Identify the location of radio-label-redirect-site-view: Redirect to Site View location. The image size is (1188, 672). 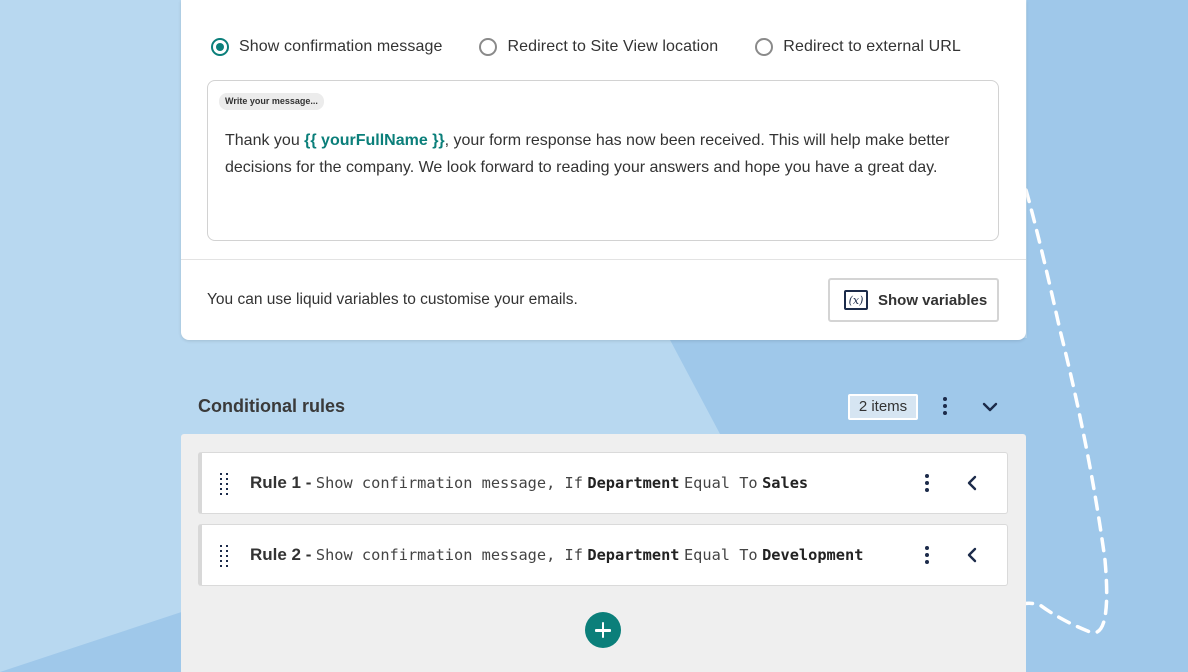
(613, 46).